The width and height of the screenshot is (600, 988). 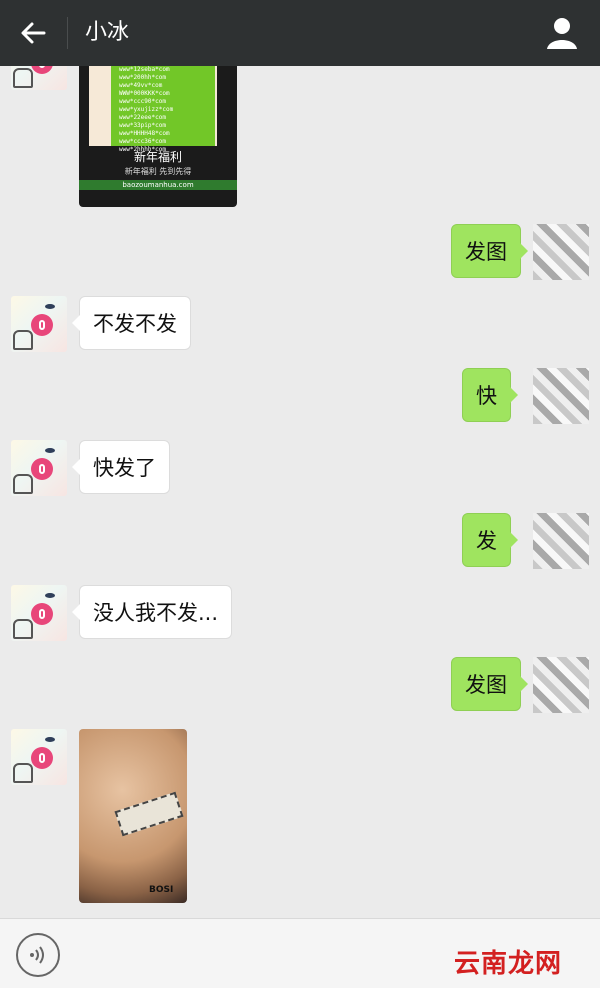 I want to click on received-message: 快发了, so click(x=121, y=467).